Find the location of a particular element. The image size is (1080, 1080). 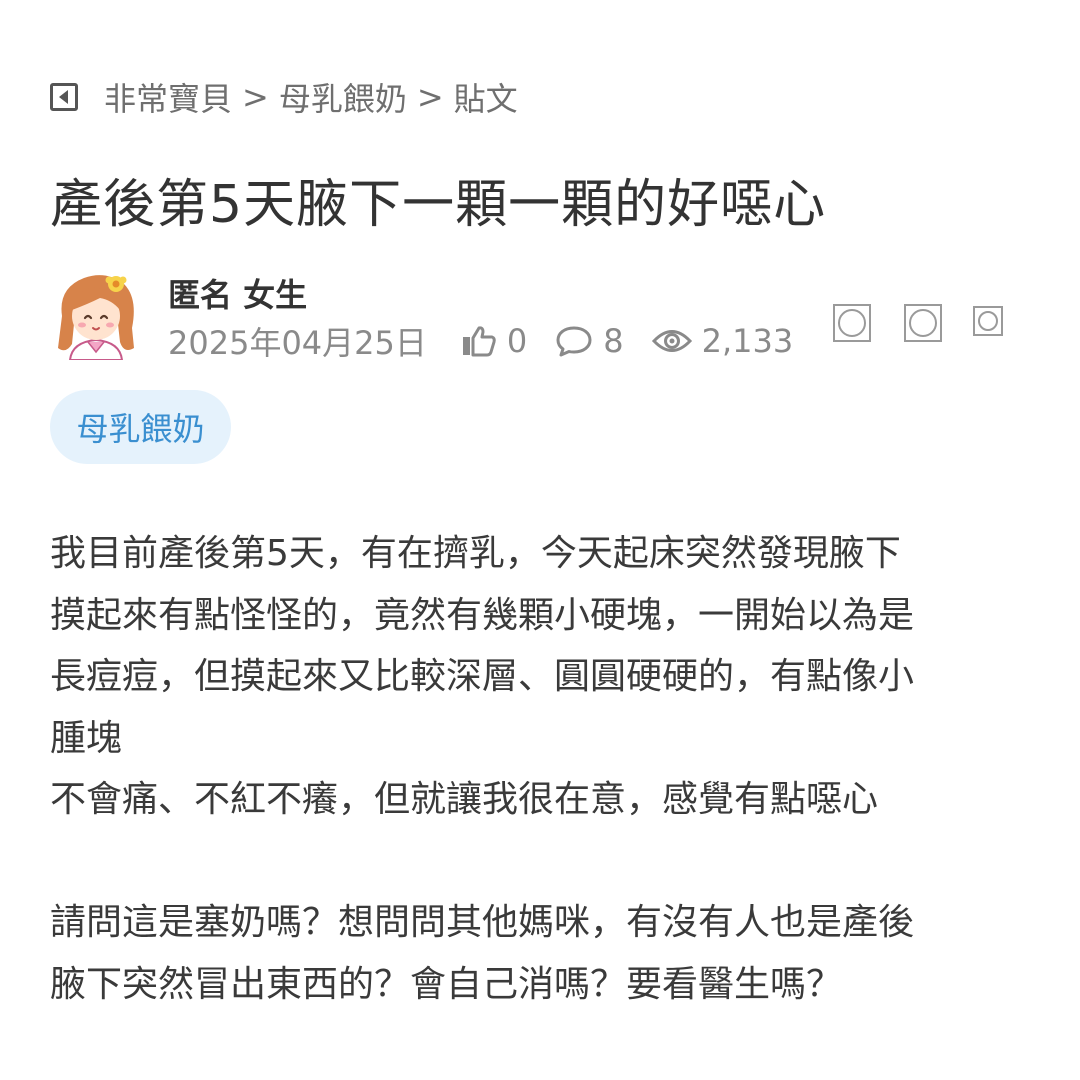

avatar is located at coordinates (96, 314).